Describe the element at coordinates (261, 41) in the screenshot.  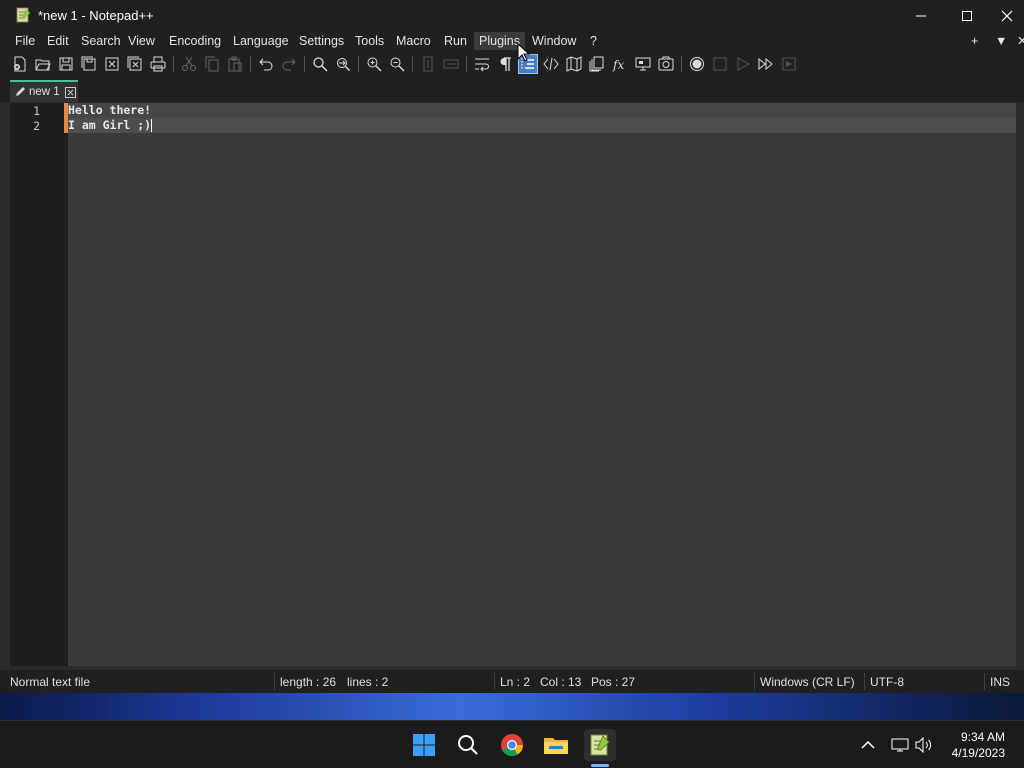
I see `menu-language: Language` at that location.